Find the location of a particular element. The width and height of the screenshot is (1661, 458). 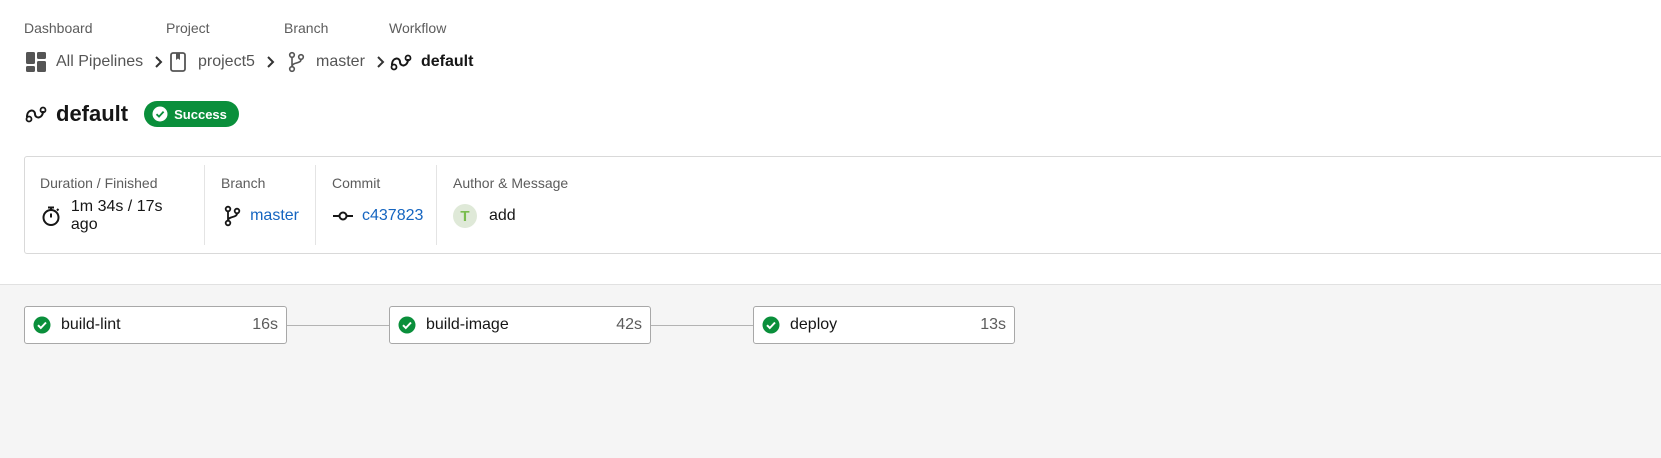

page-title: default is located at coordinates (92, 113).